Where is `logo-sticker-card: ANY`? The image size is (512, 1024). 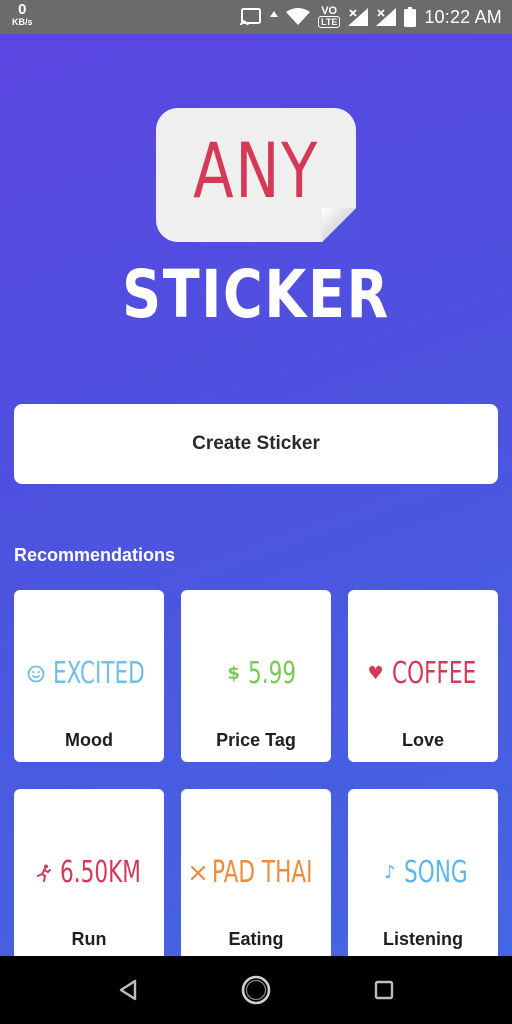
logo-sticker-card: ANY is located at coordinates (256, 175).